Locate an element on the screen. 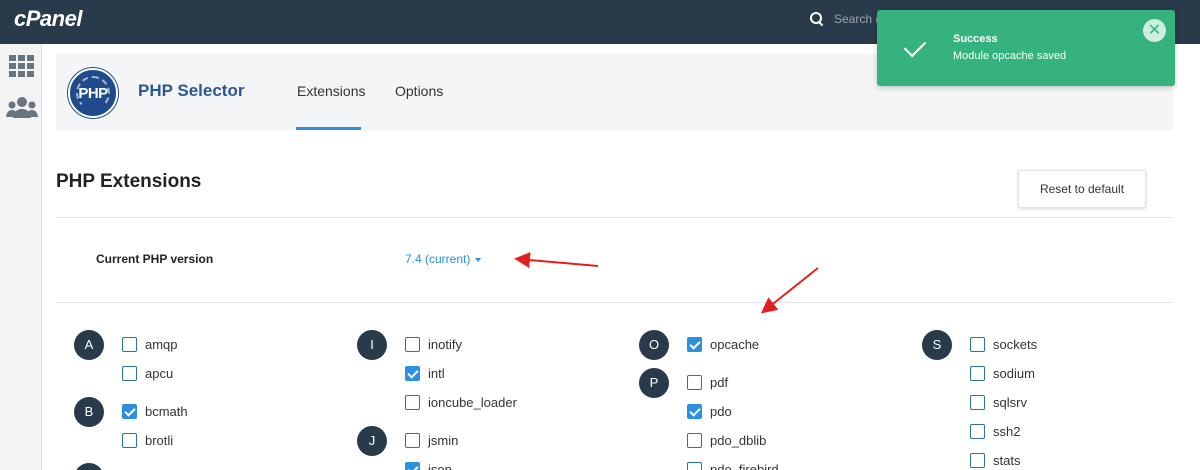 The height and width of the screenshot is (470, 1200). extension-sockets: sockets is located at coordinates (1003, 344).